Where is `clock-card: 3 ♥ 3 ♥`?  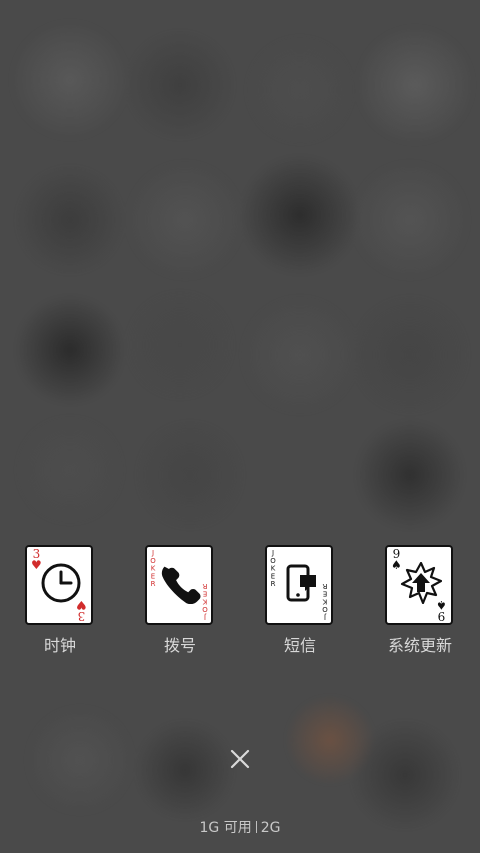
clock-card: 3 ♥ 3 ♥ is located at coordinates (59, 585).